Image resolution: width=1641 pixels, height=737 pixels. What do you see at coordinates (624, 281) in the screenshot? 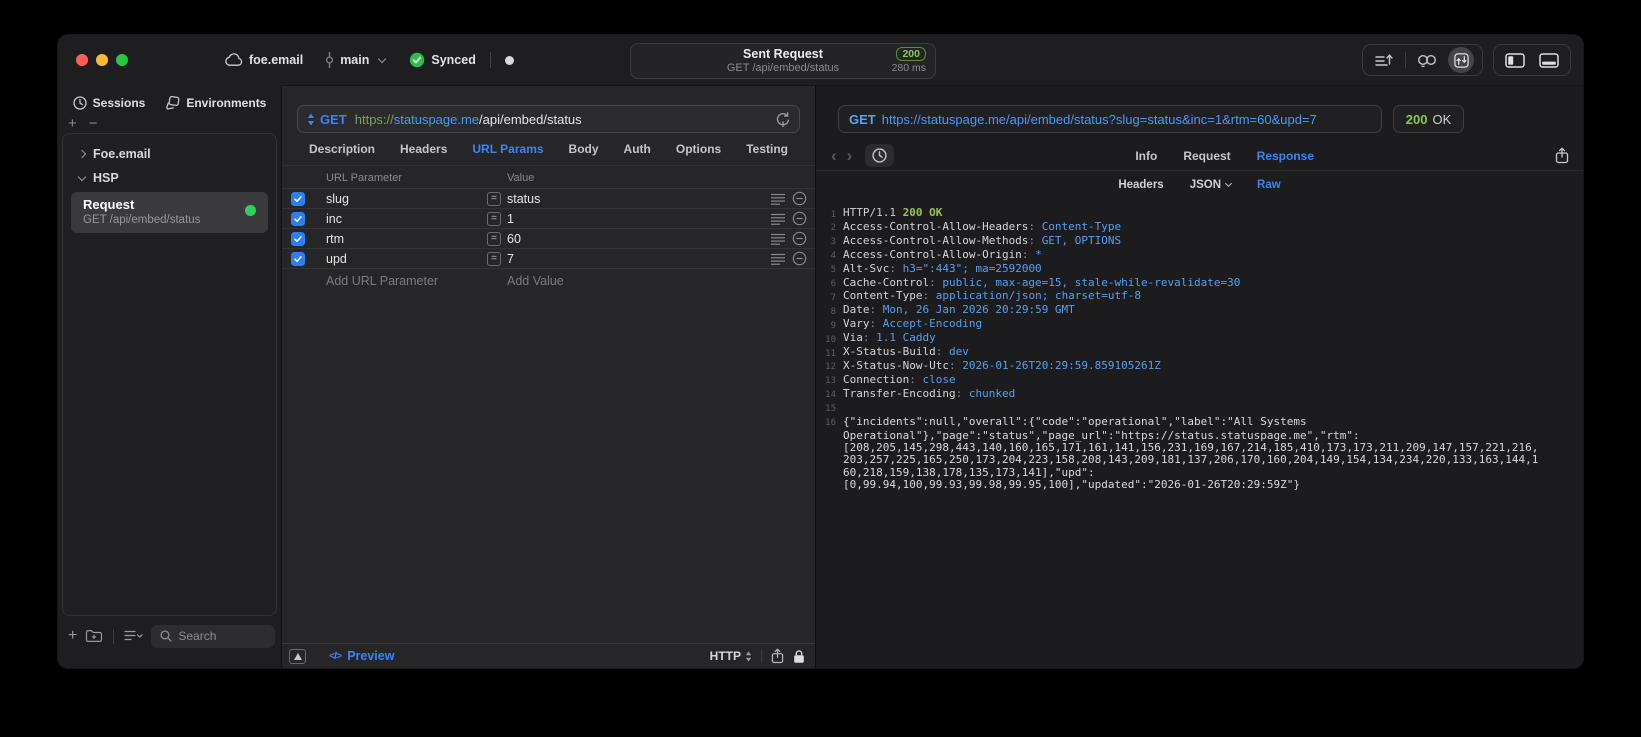
I see `add-value-field: Add Value` at bounding box center [624, 281].